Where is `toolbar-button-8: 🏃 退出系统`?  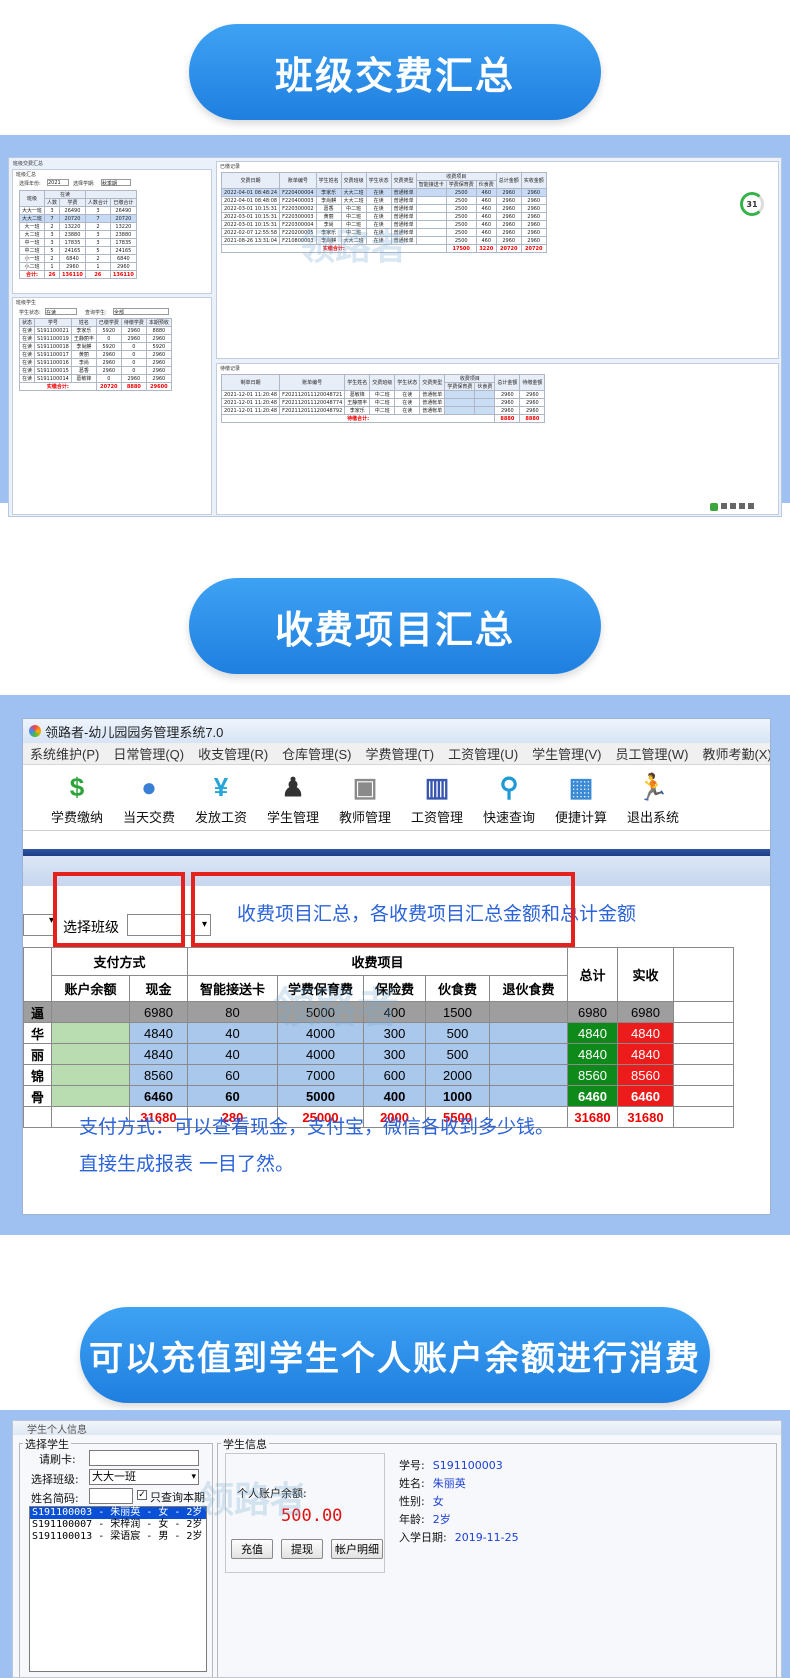
toolbar-button-8: 🏃 退出系统 is located at coordinates (653, 800).